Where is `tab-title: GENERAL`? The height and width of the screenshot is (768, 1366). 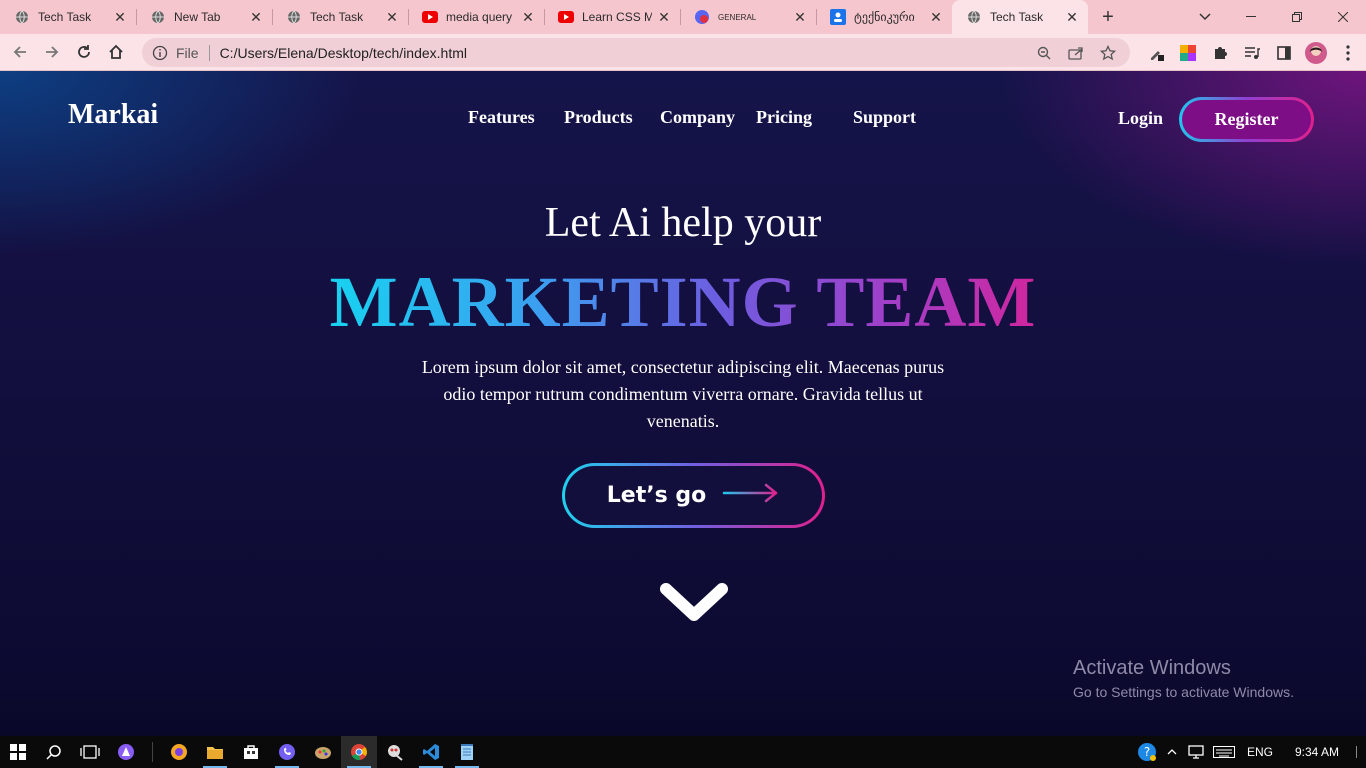
tab-title: GENERAL is located at coordinates (737, 17).